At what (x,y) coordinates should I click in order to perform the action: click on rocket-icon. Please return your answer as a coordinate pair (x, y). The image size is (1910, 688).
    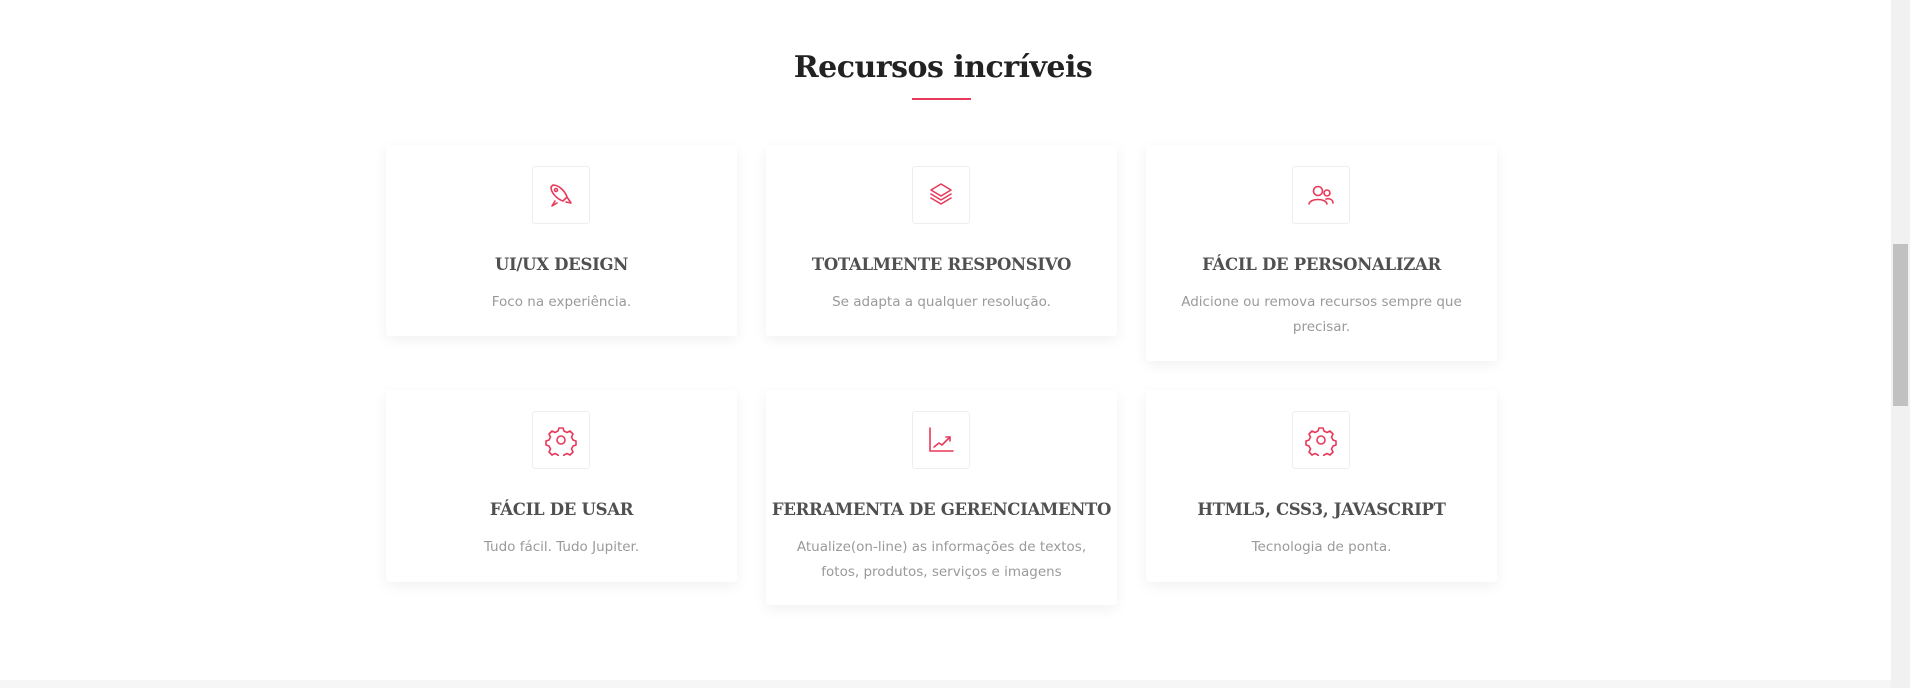
    Looking at the image, I should click on (561, 195).